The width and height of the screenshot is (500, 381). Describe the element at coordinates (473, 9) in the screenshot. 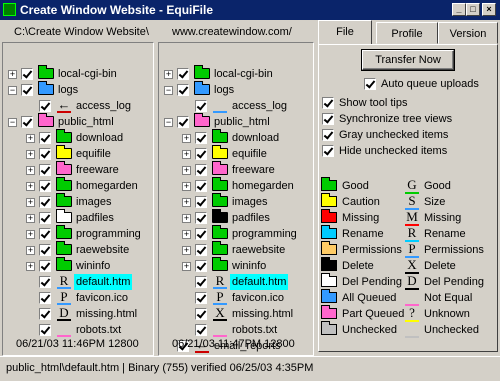

I see `maximize-button: □` at that location.